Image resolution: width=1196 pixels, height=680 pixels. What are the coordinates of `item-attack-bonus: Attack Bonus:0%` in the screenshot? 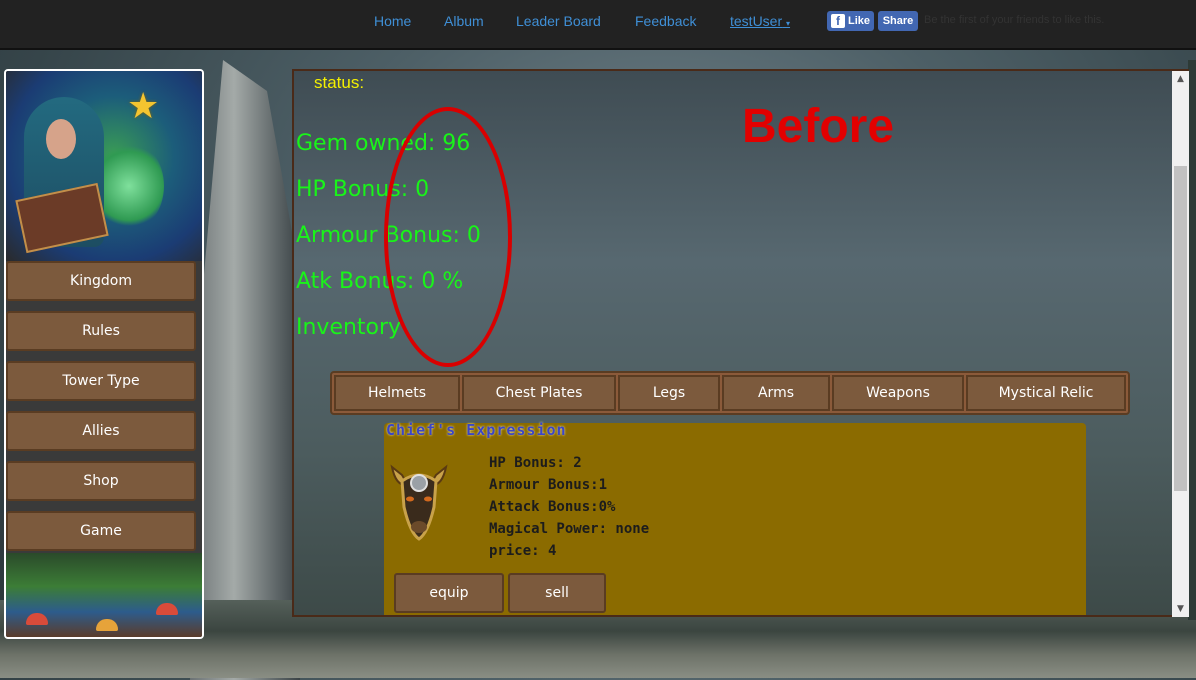 It's located at (552, 507).